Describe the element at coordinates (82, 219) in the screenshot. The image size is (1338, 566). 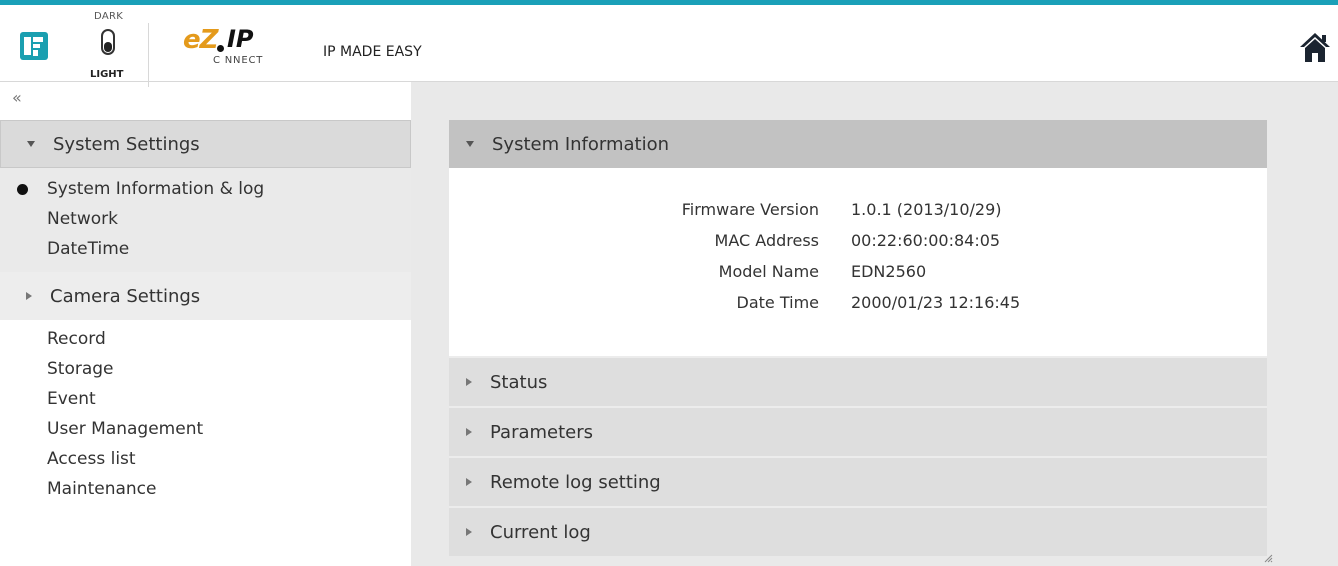
I see `sidebar-item-label: Network` at that location.